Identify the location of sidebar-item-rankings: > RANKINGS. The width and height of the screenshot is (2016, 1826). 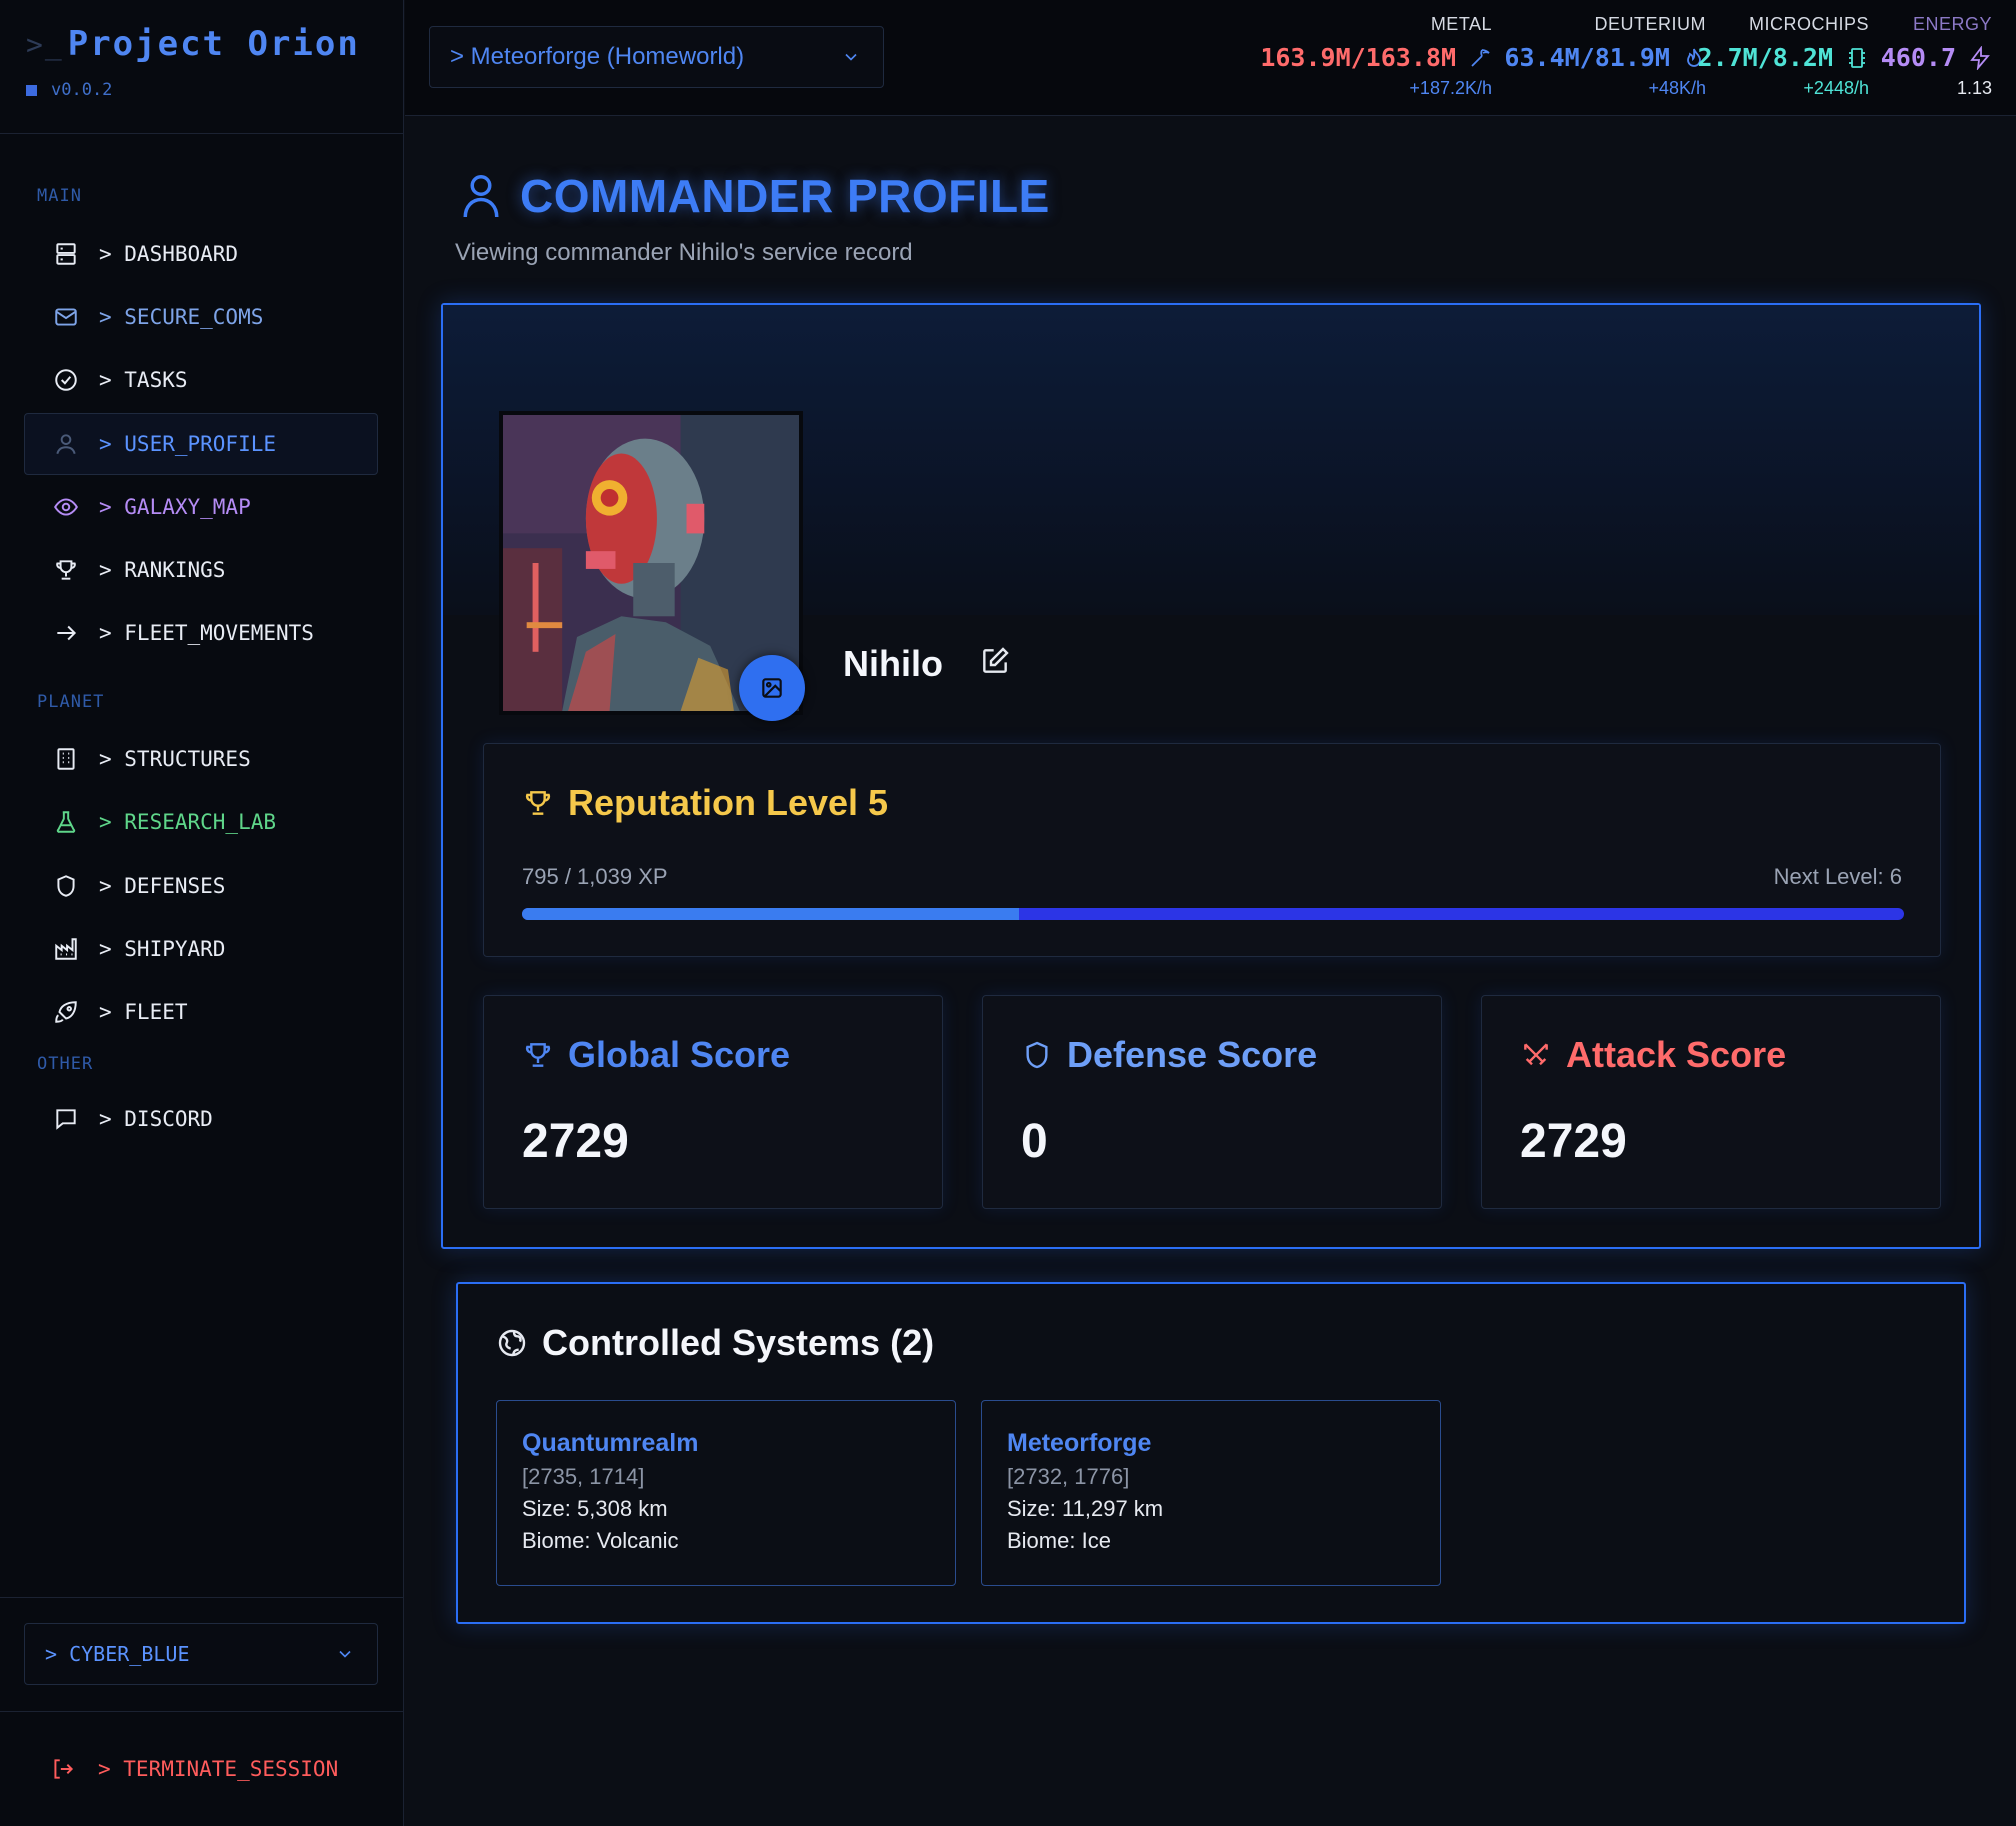
(201, 570).